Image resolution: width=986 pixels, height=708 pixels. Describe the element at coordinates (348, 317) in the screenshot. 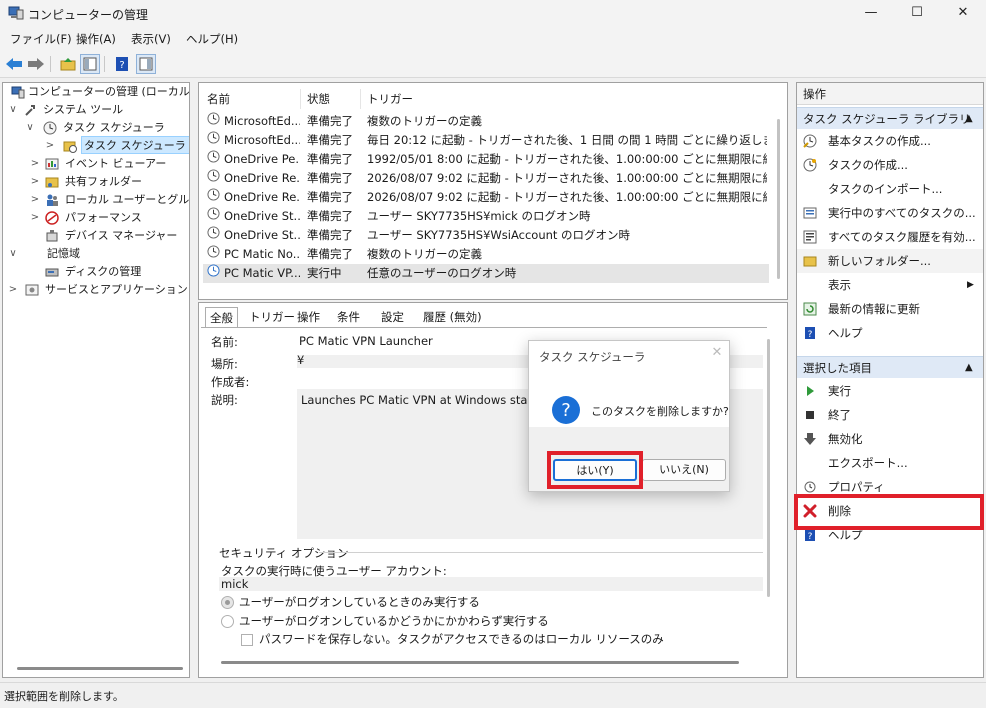

I see `tab-conditions: 条件` at that location.